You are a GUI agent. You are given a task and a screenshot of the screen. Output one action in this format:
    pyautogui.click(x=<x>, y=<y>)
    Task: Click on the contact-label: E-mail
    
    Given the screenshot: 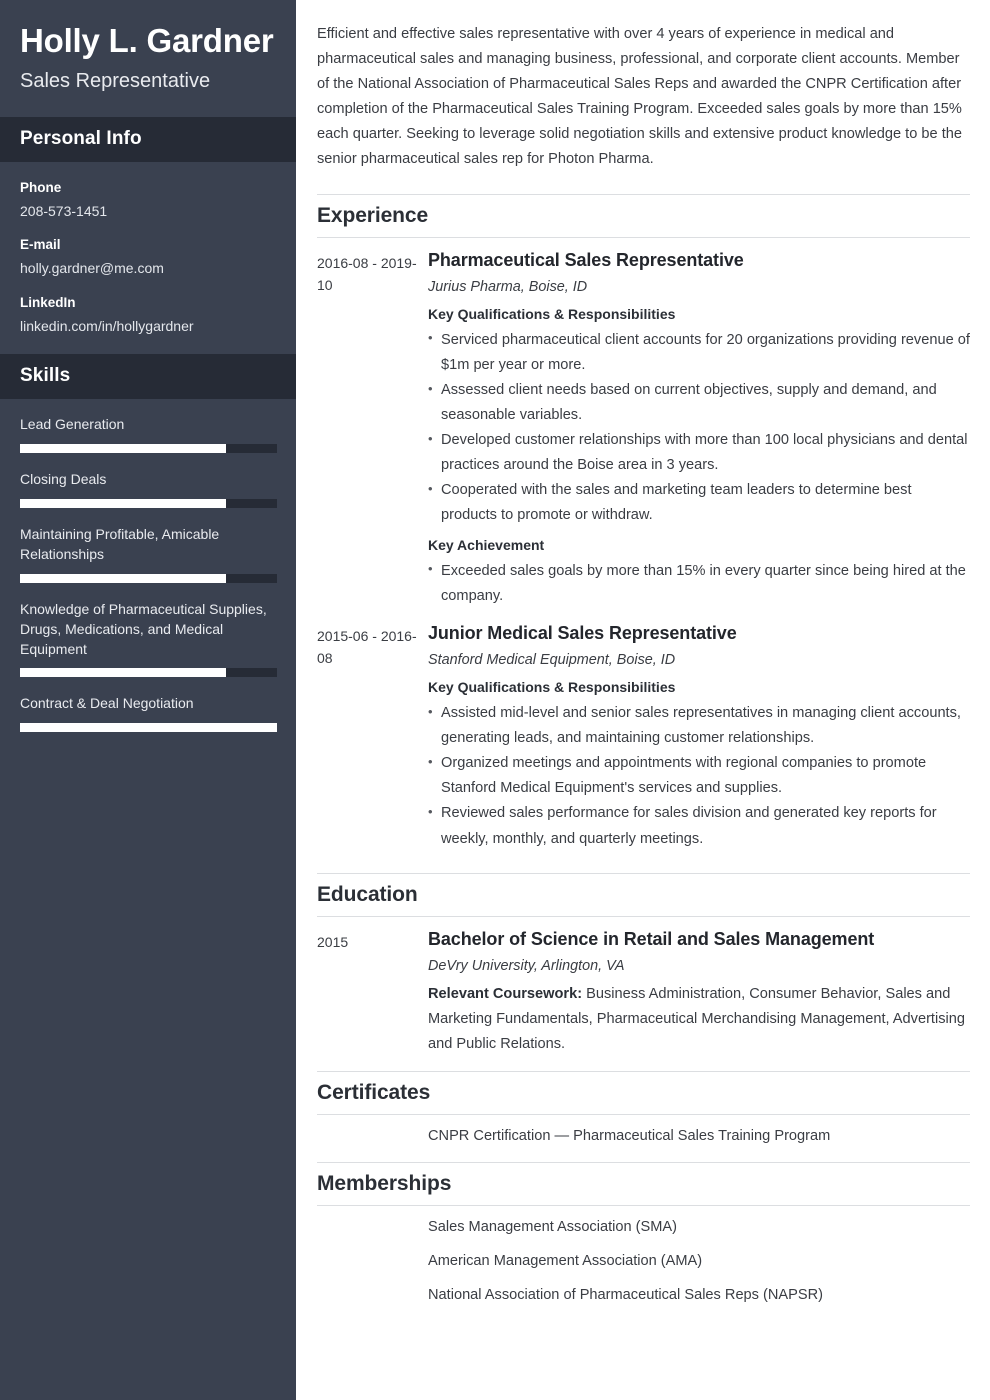 What is the action you would take?
    pyautogui.click(x=40, y=245)
    